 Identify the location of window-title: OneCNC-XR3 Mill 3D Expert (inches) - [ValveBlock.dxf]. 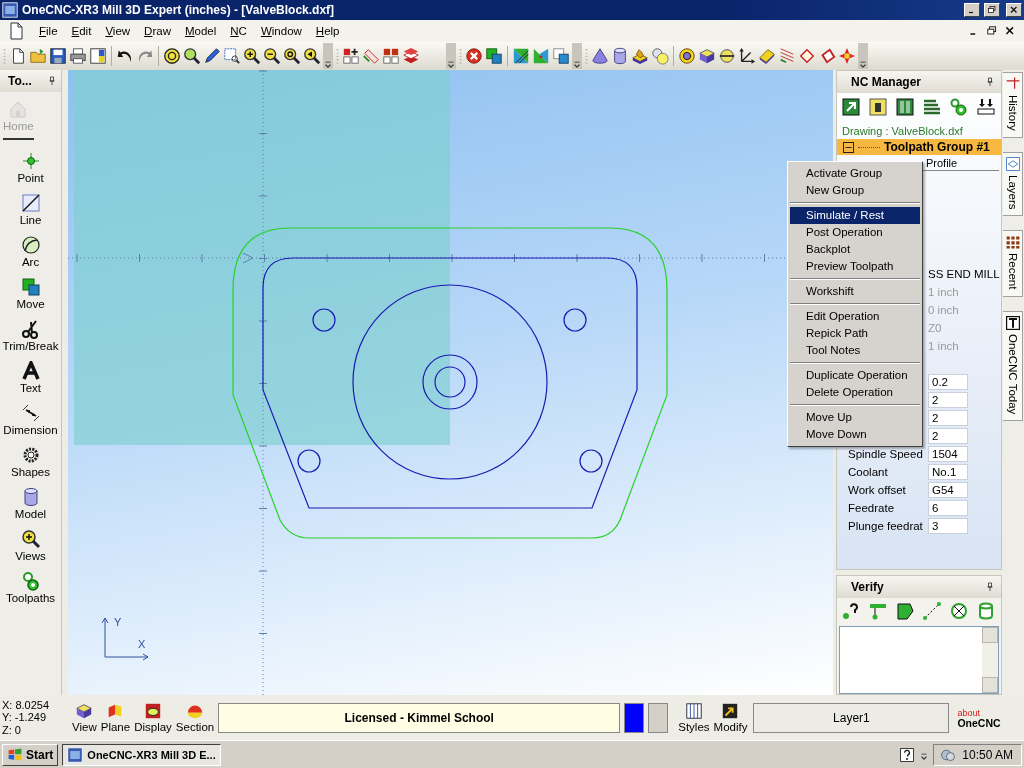
(179, 10).